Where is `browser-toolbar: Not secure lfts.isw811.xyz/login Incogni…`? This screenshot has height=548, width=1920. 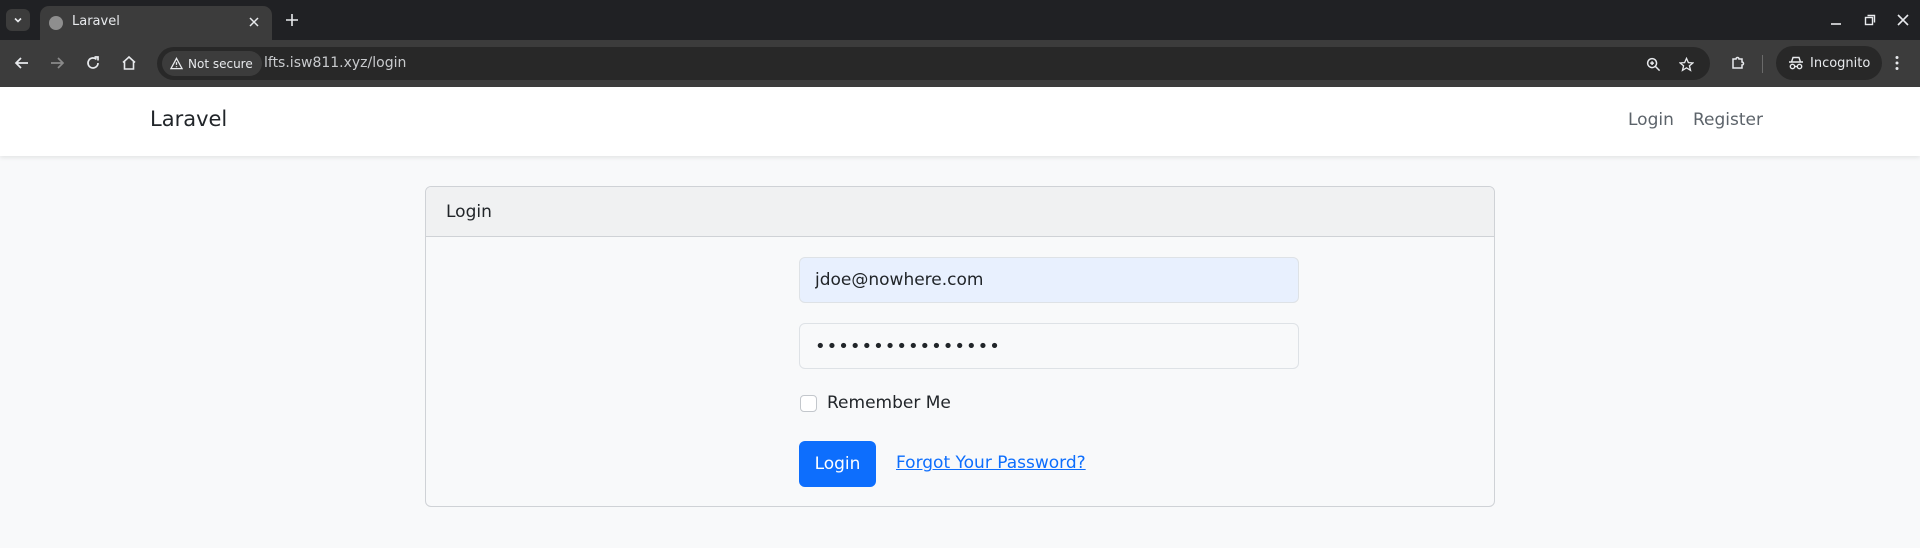 browser-toolbar: Not secure lfts.isw811.xyz/login Incogni… is located at coordinates (960, 63).